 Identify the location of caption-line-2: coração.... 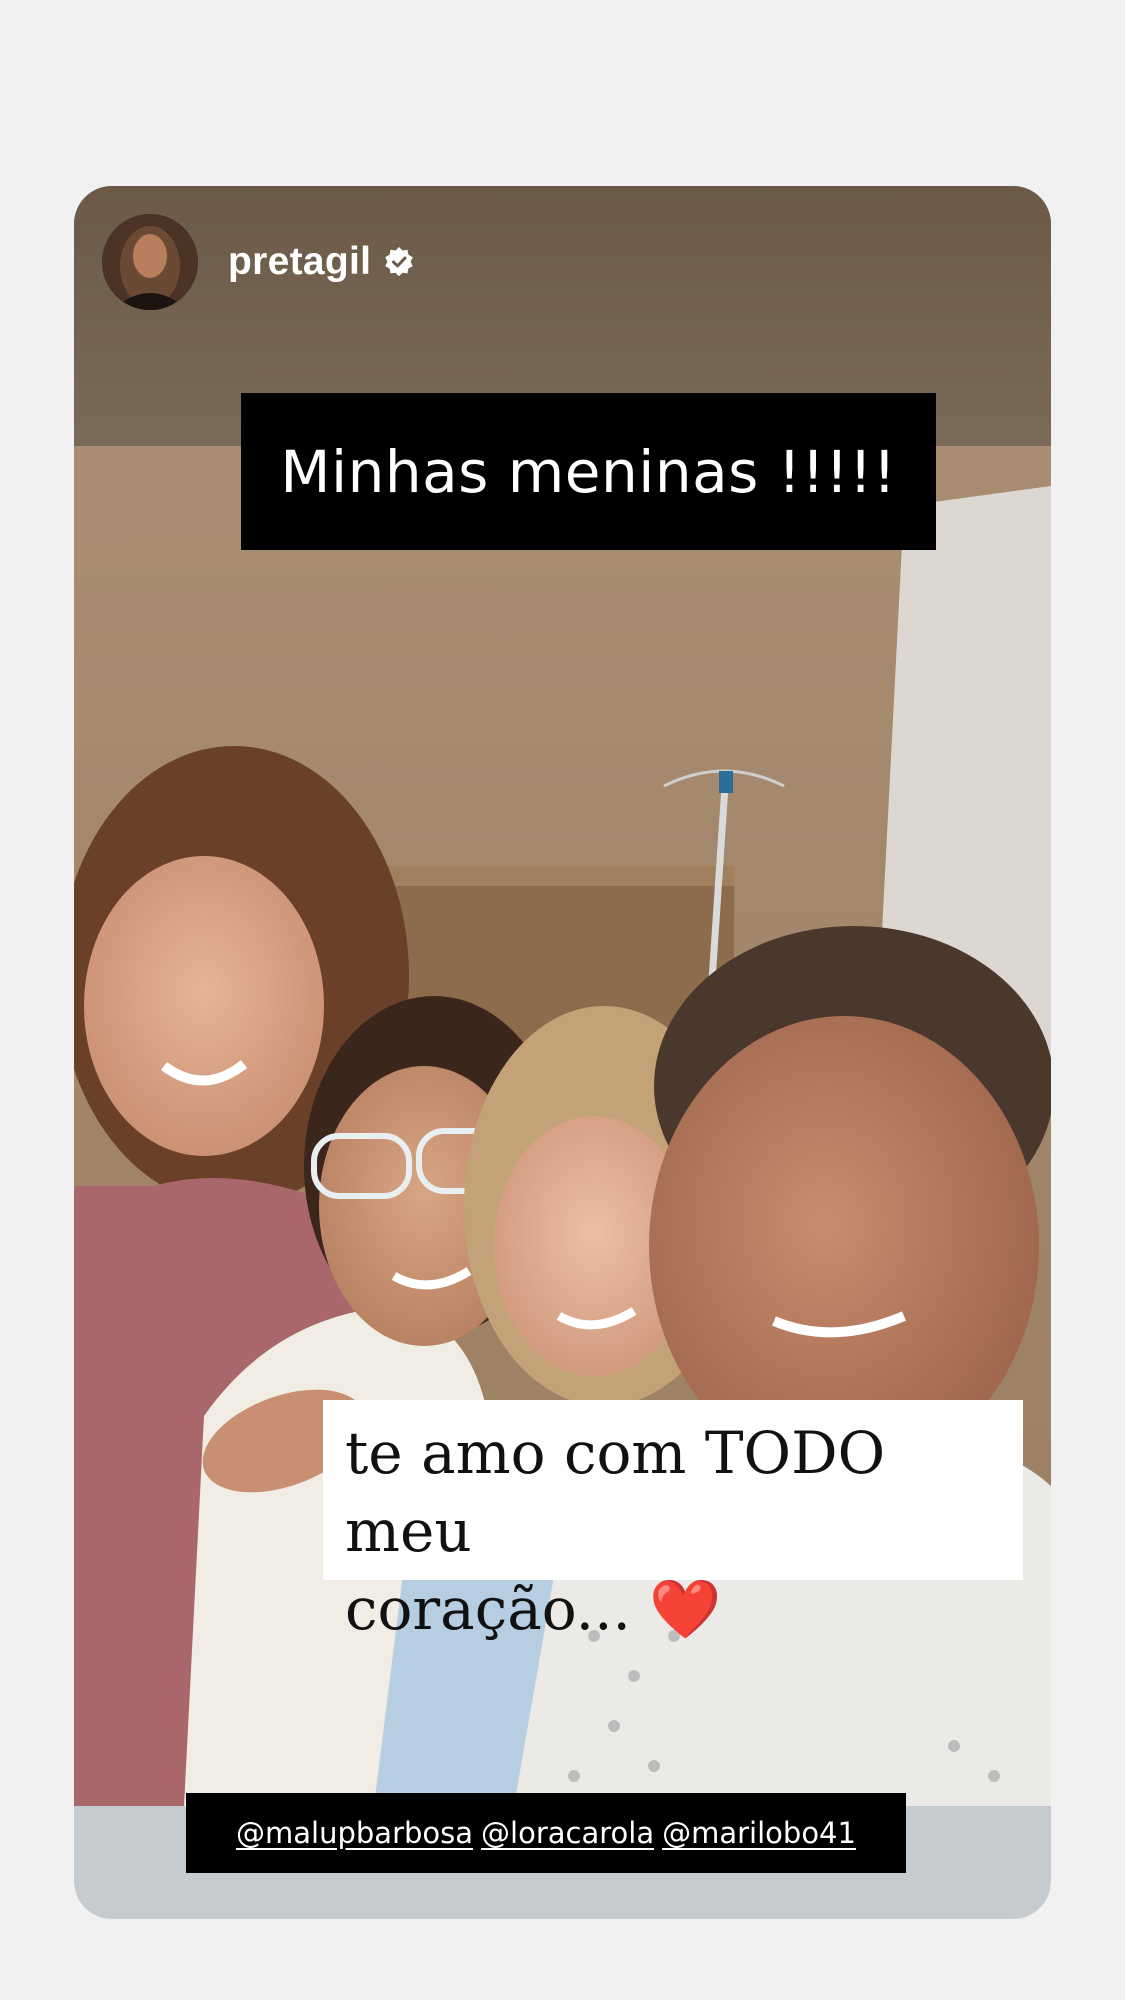
(488, 1609).